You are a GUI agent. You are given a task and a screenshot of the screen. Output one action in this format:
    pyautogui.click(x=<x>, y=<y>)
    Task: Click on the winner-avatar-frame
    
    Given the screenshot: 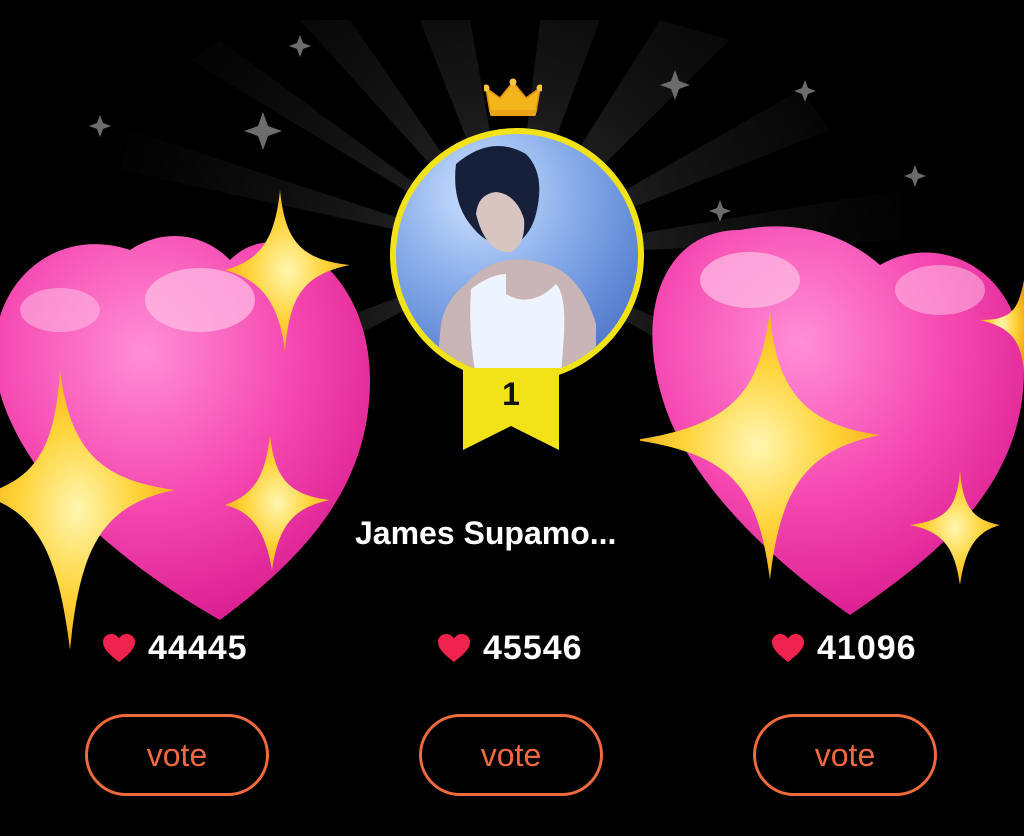 What is the action you would take?
    pyautogui.click(x=517, y=255)
    